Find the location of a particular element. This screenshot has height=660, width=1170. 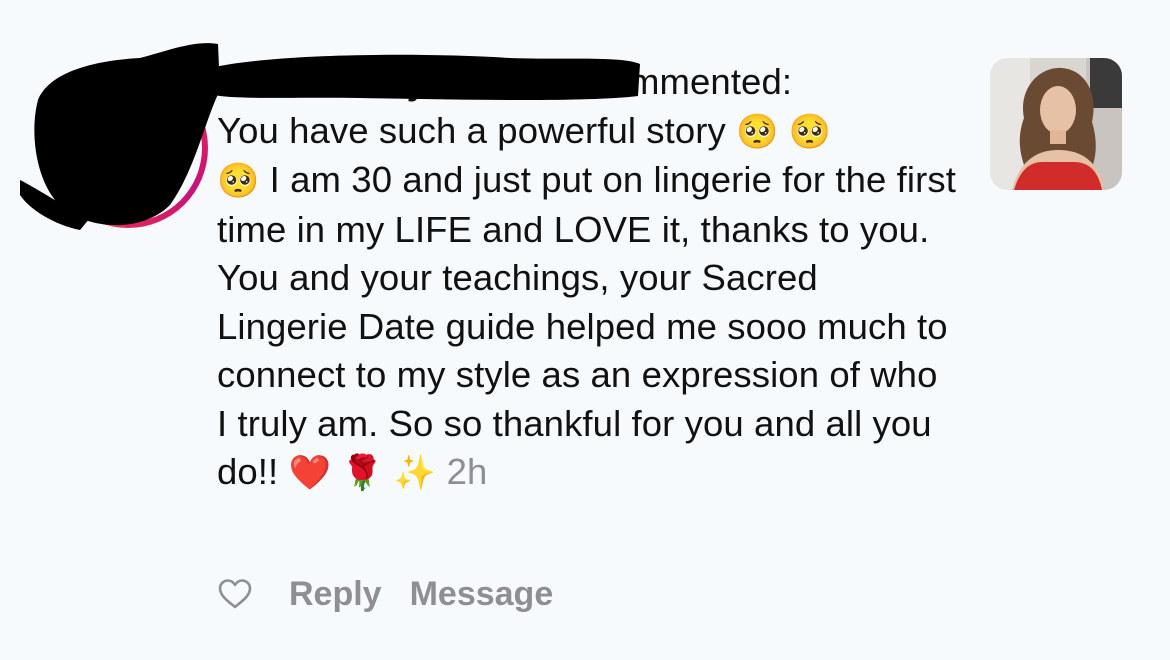

sparkles-emoji: ✨ is located at coordinates (415, 473).